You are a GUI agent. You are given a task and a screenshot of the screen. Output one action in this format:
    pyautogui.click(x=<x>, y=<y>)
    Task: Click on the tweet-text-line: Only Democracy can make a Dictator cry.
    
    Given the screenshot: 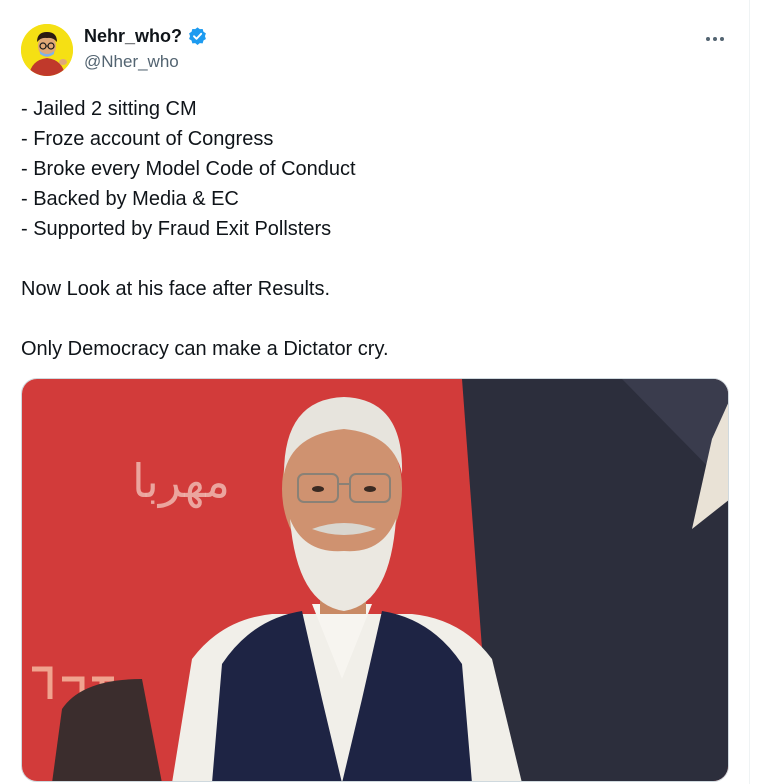 What is the action you would take?
    pyautogui.click(x=205, y=349)
    